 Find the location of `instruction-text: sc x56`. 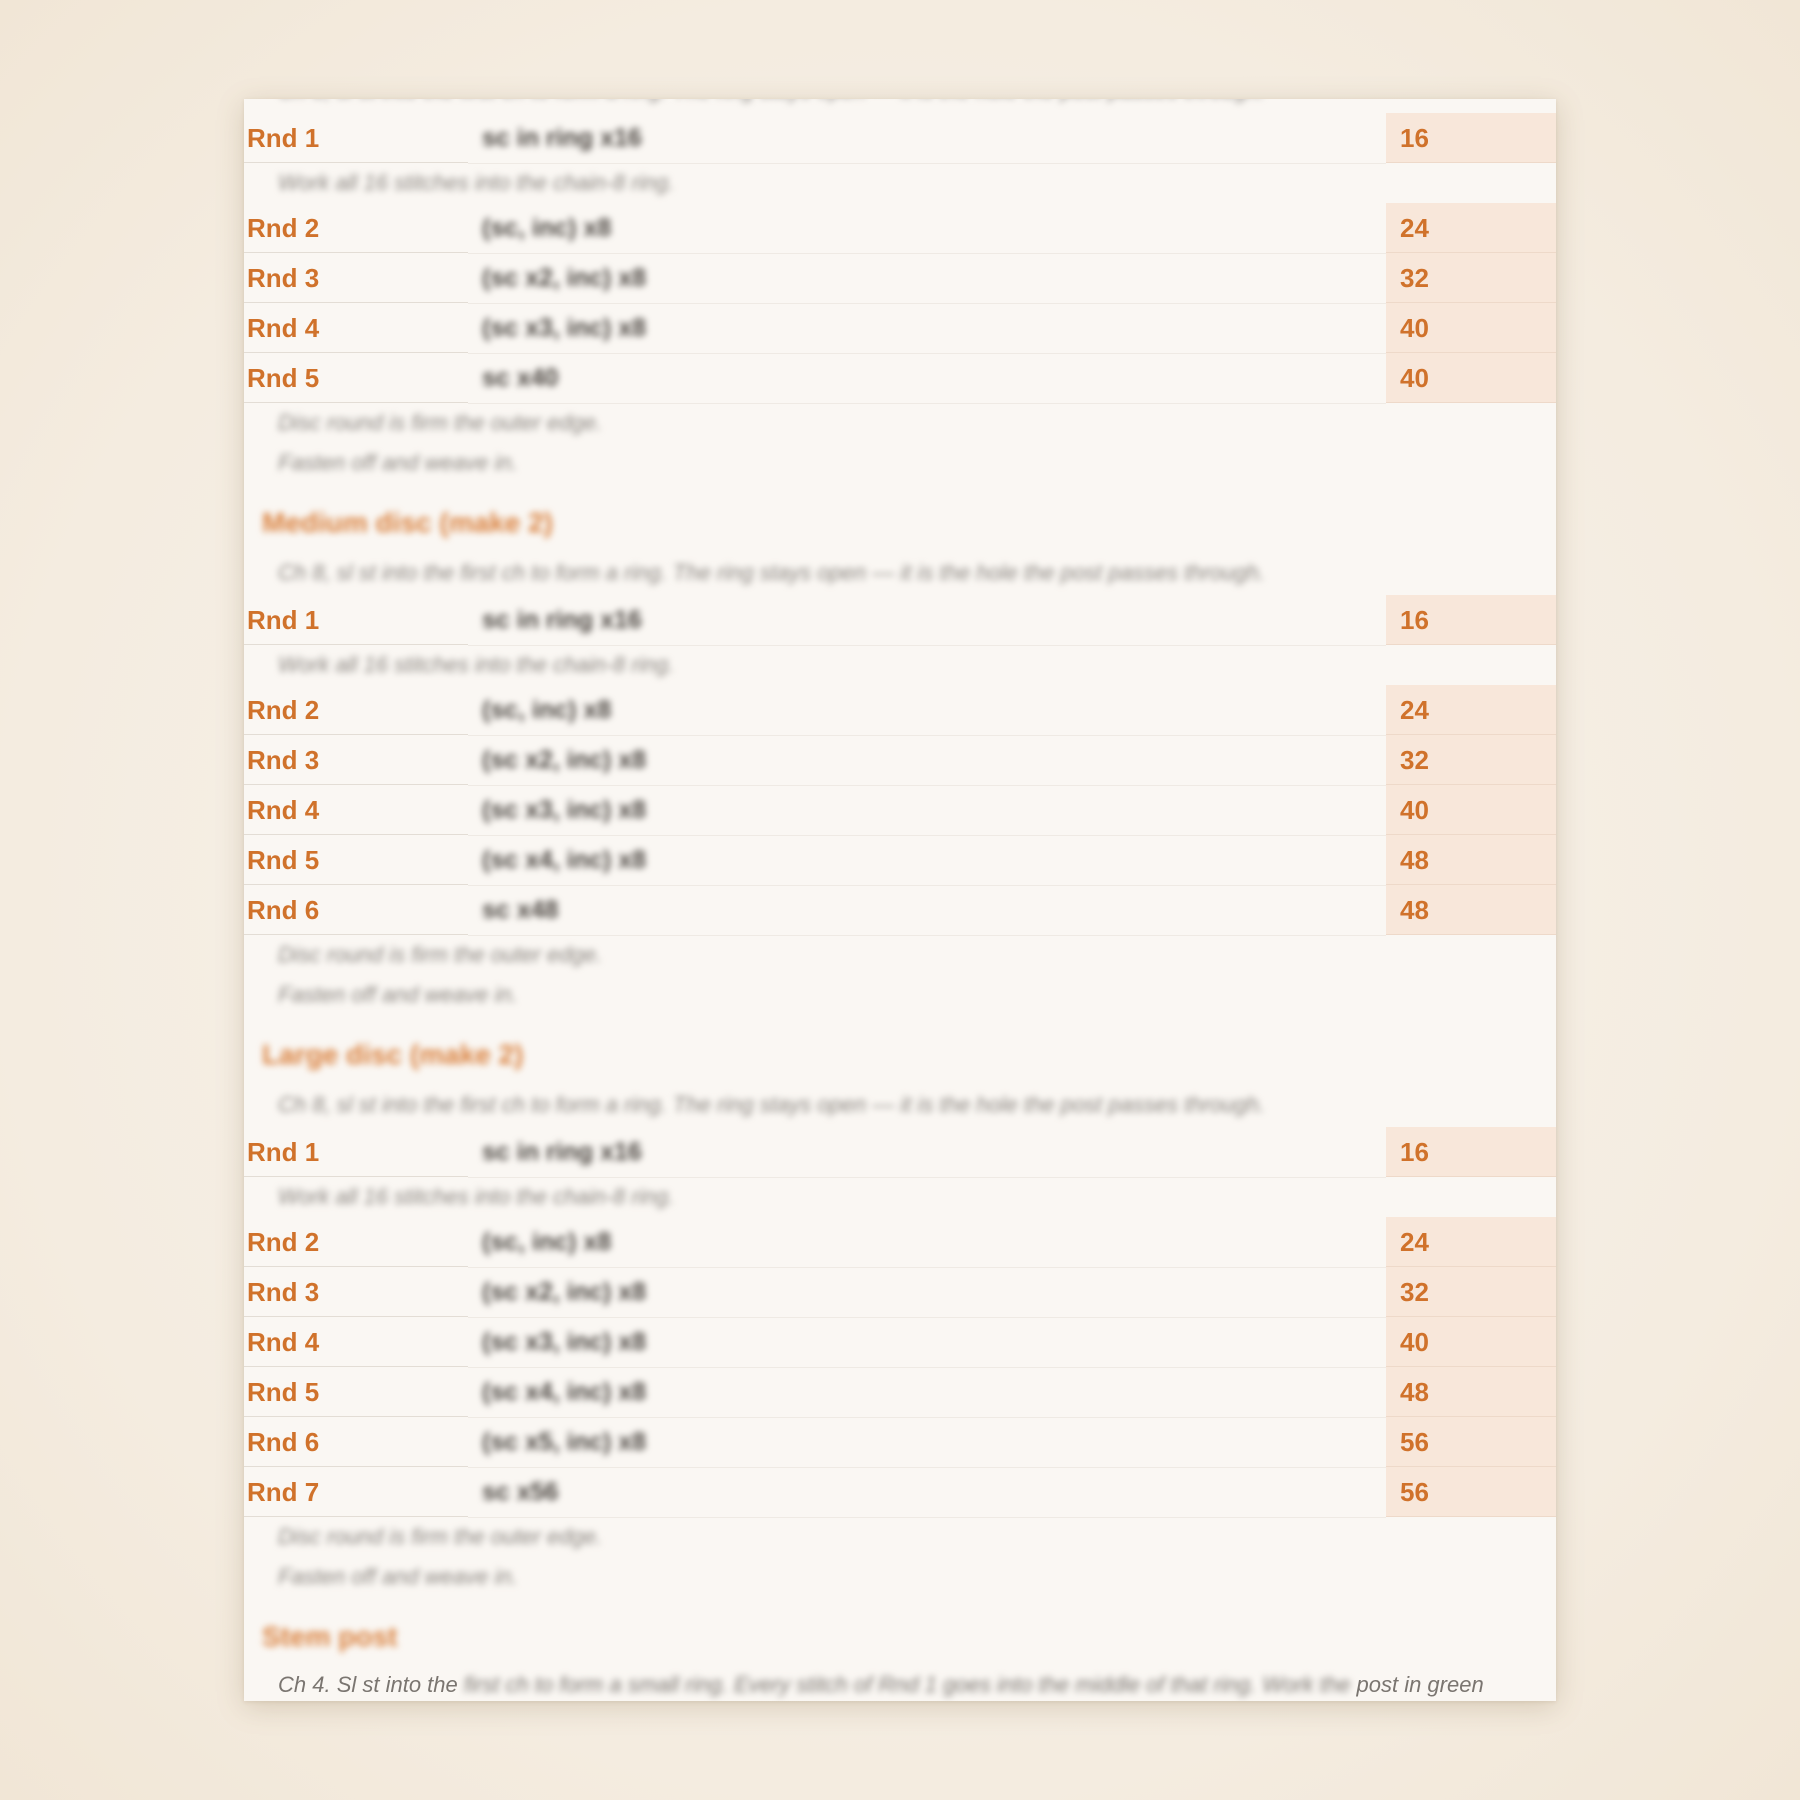

instruction-text: sc x56 is located at coordinates (520, 1491).